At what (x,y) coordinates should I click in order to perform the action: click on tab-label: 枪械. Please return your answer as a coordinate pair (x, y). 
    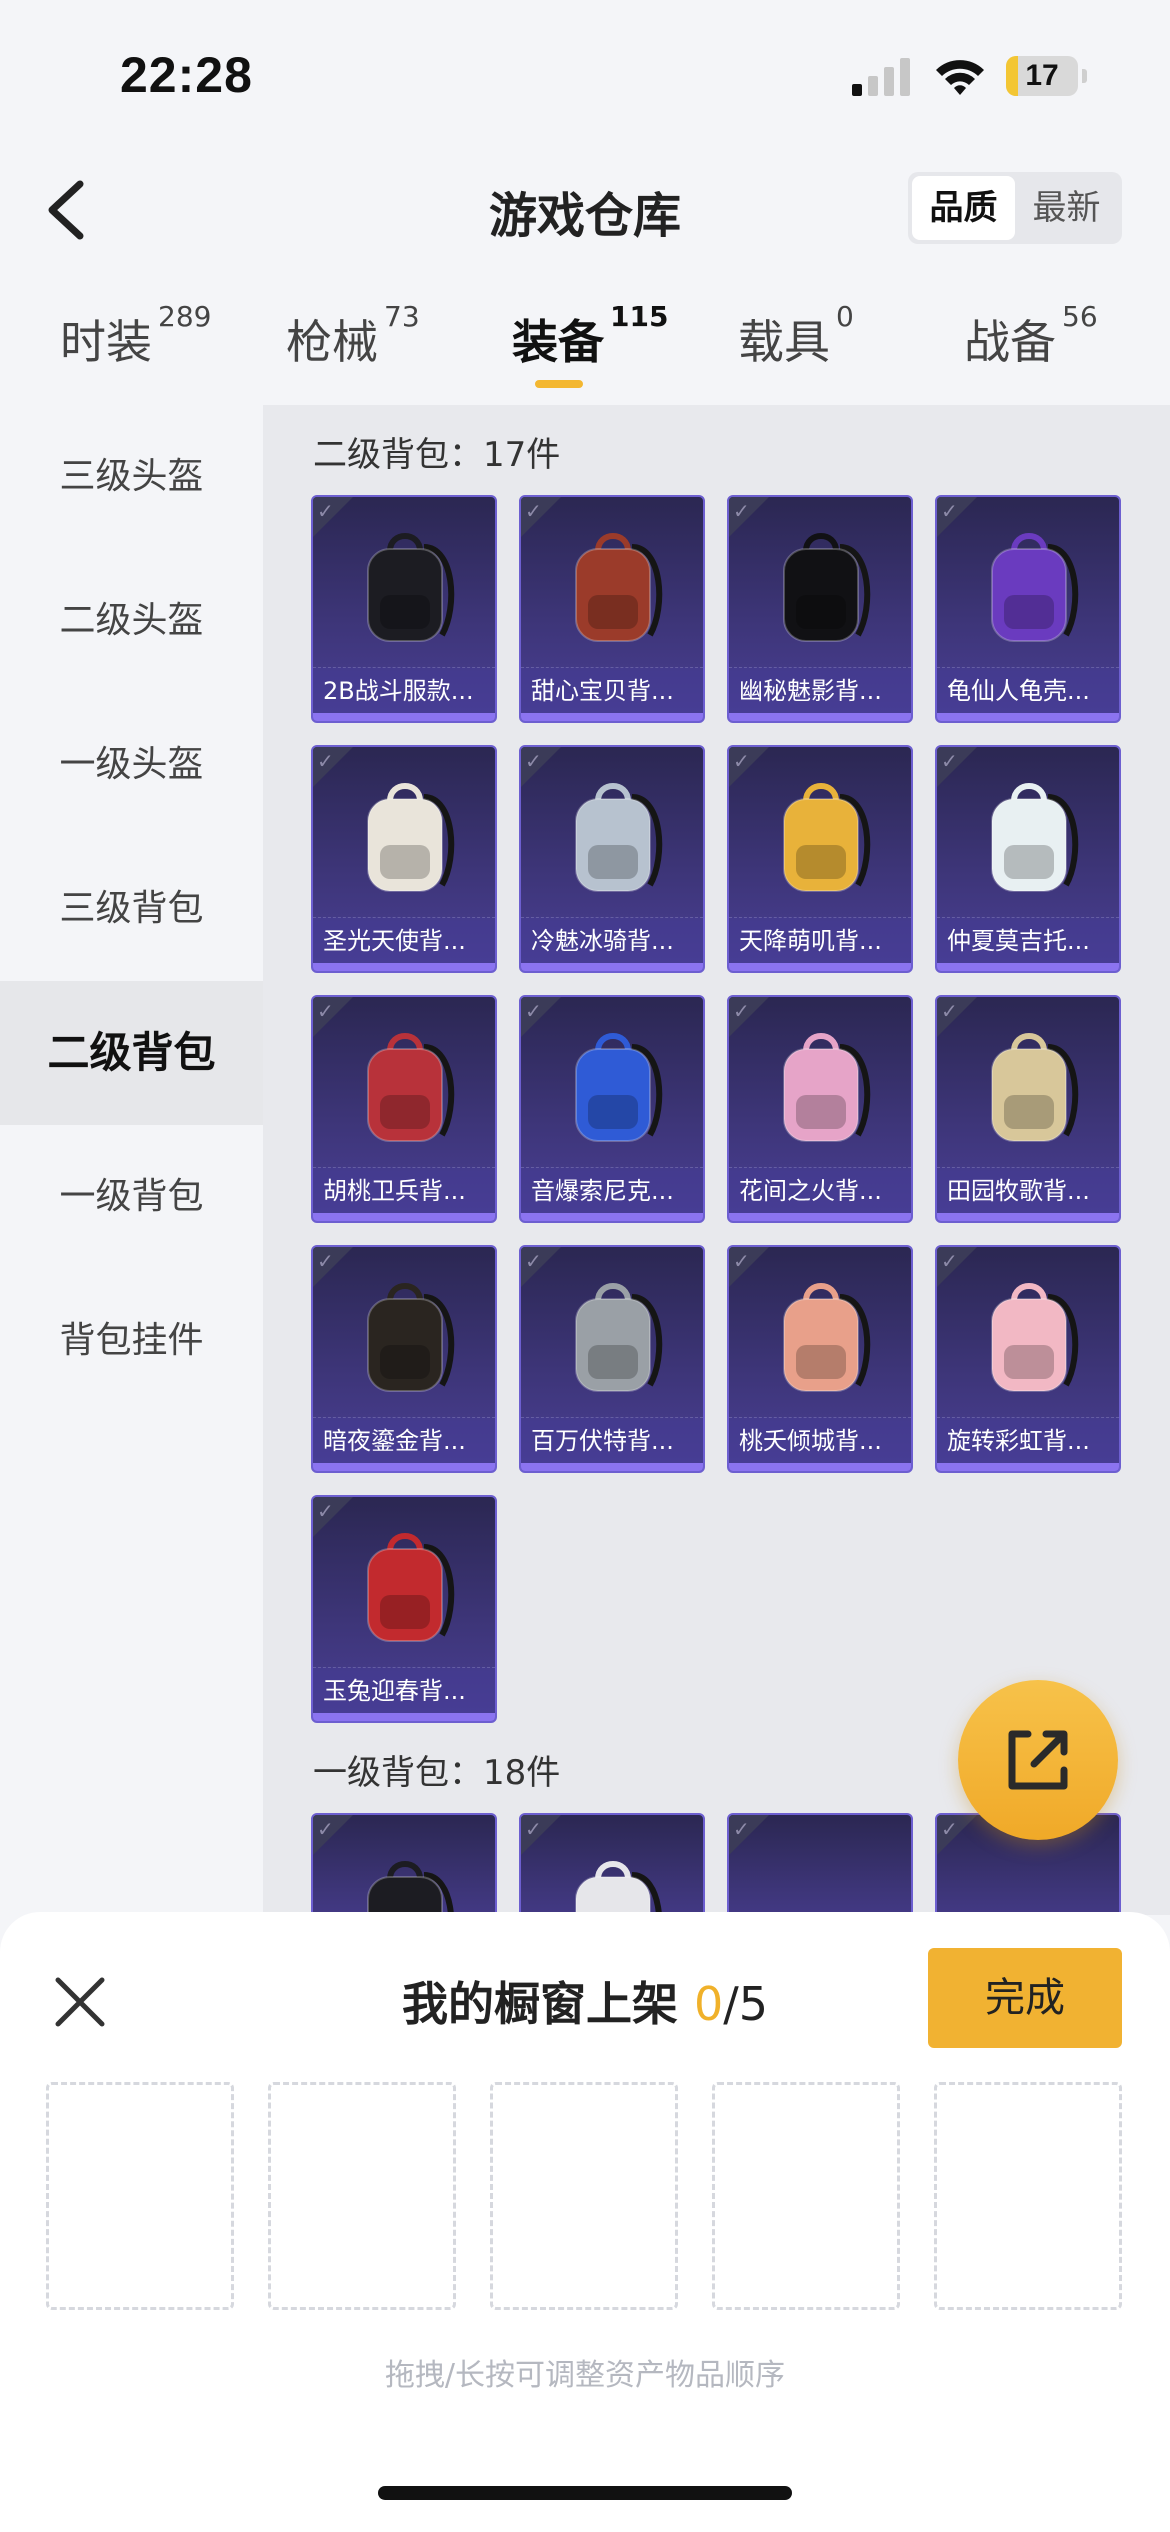
    Looking at the image, I should click on (332, 342).